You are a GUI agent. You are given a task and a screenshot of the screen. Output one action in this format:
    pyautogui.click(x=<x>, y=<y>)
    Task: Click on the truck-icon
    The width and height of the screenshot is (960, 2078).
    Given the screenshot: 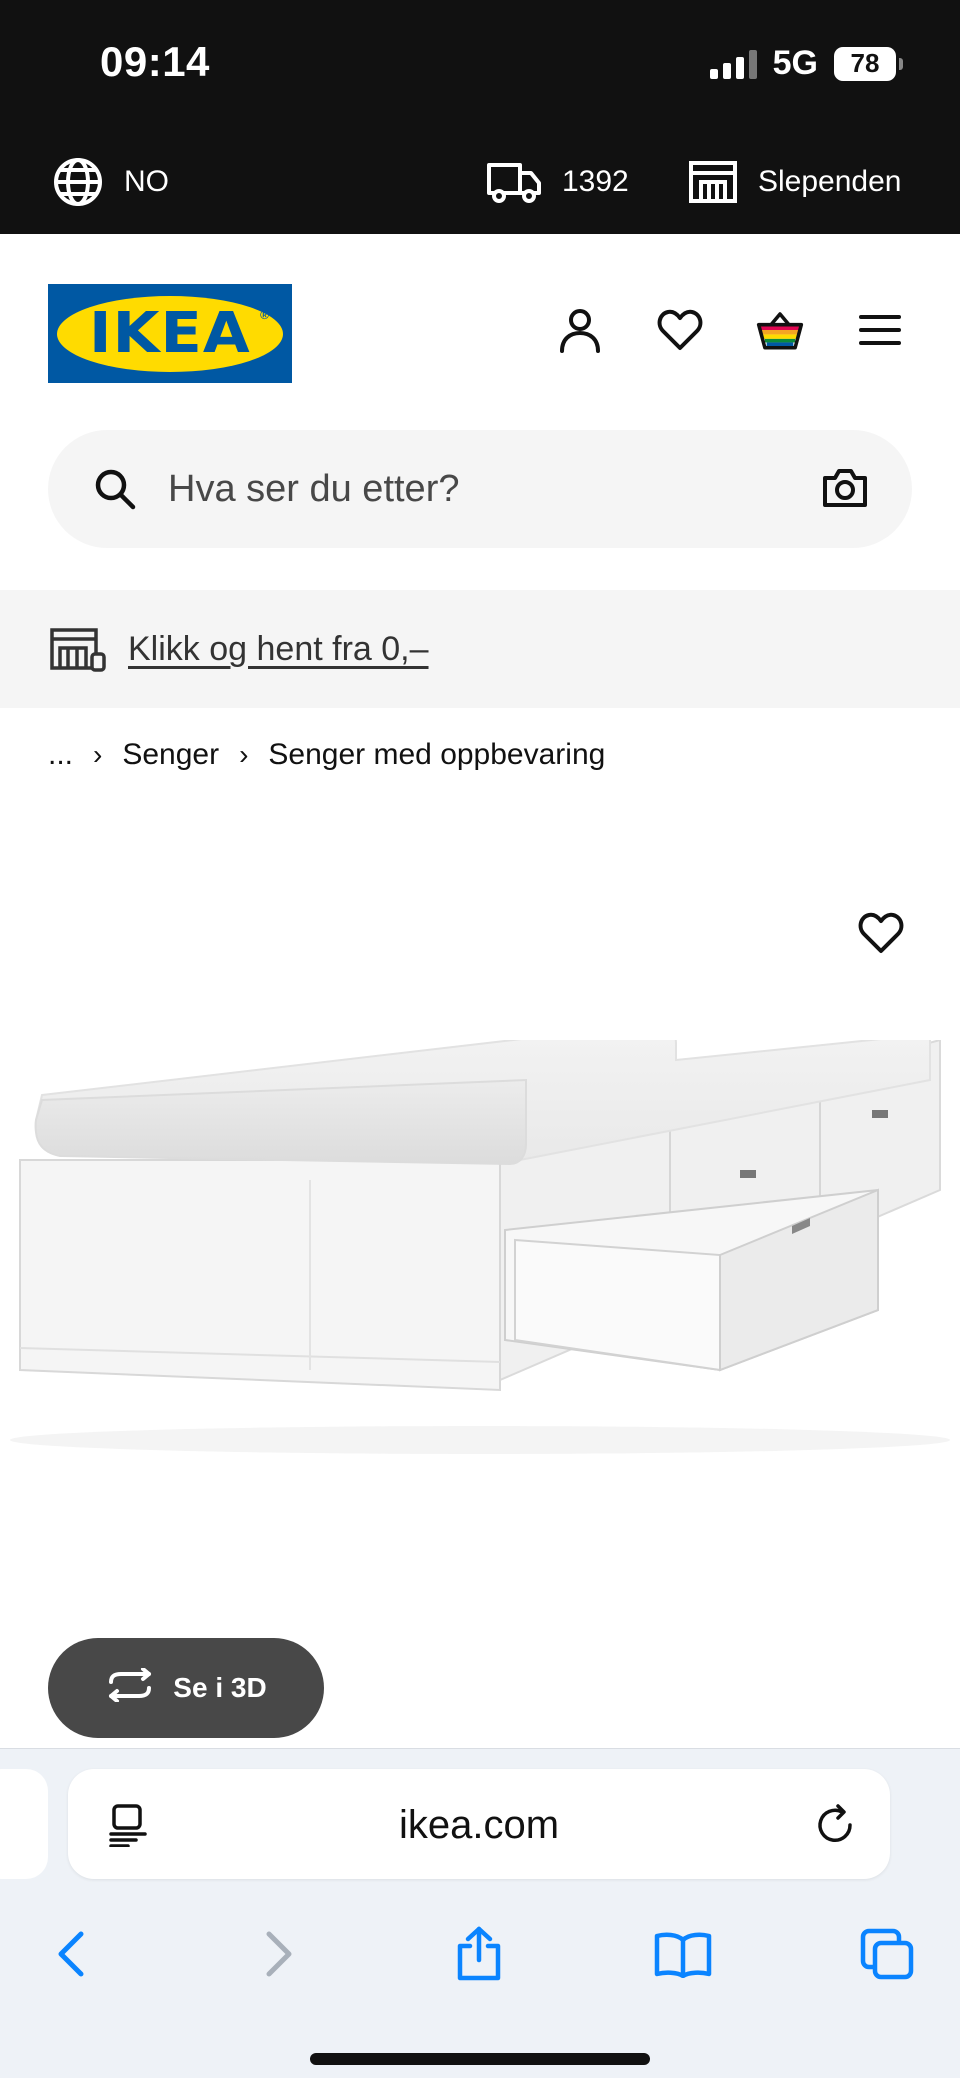 What is the action you would take?
    pyautogui.click(x=514, y=182)
    